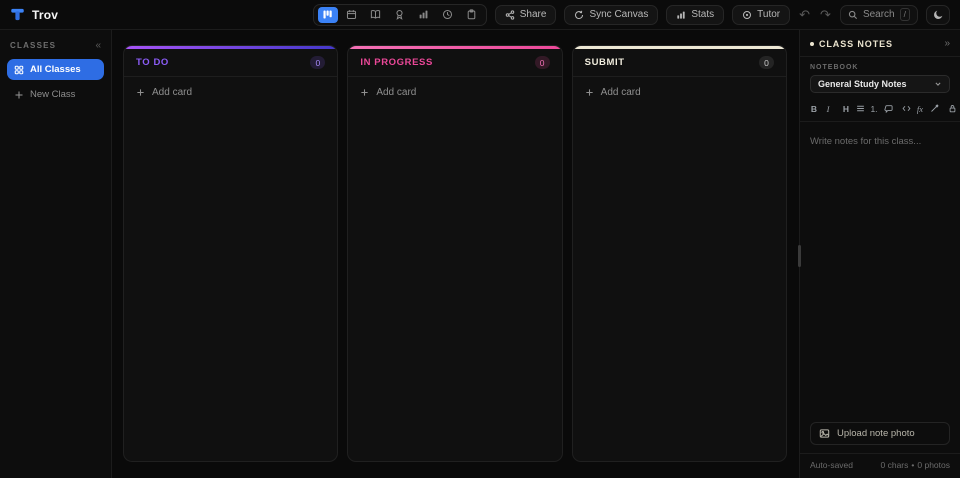 This screenshot has width=960, height=478. Describe the element at coordinates (904, 14) in the screenshot. I see `search-shortcut-badge: /` at that location.